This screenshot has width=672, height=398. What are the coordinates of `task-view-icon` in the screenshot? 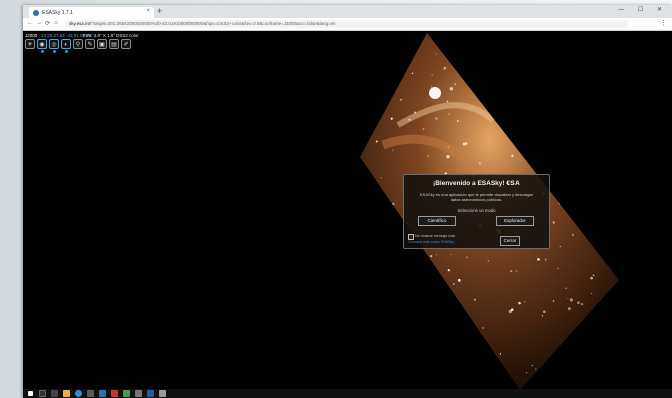 It's located at (54, 393).